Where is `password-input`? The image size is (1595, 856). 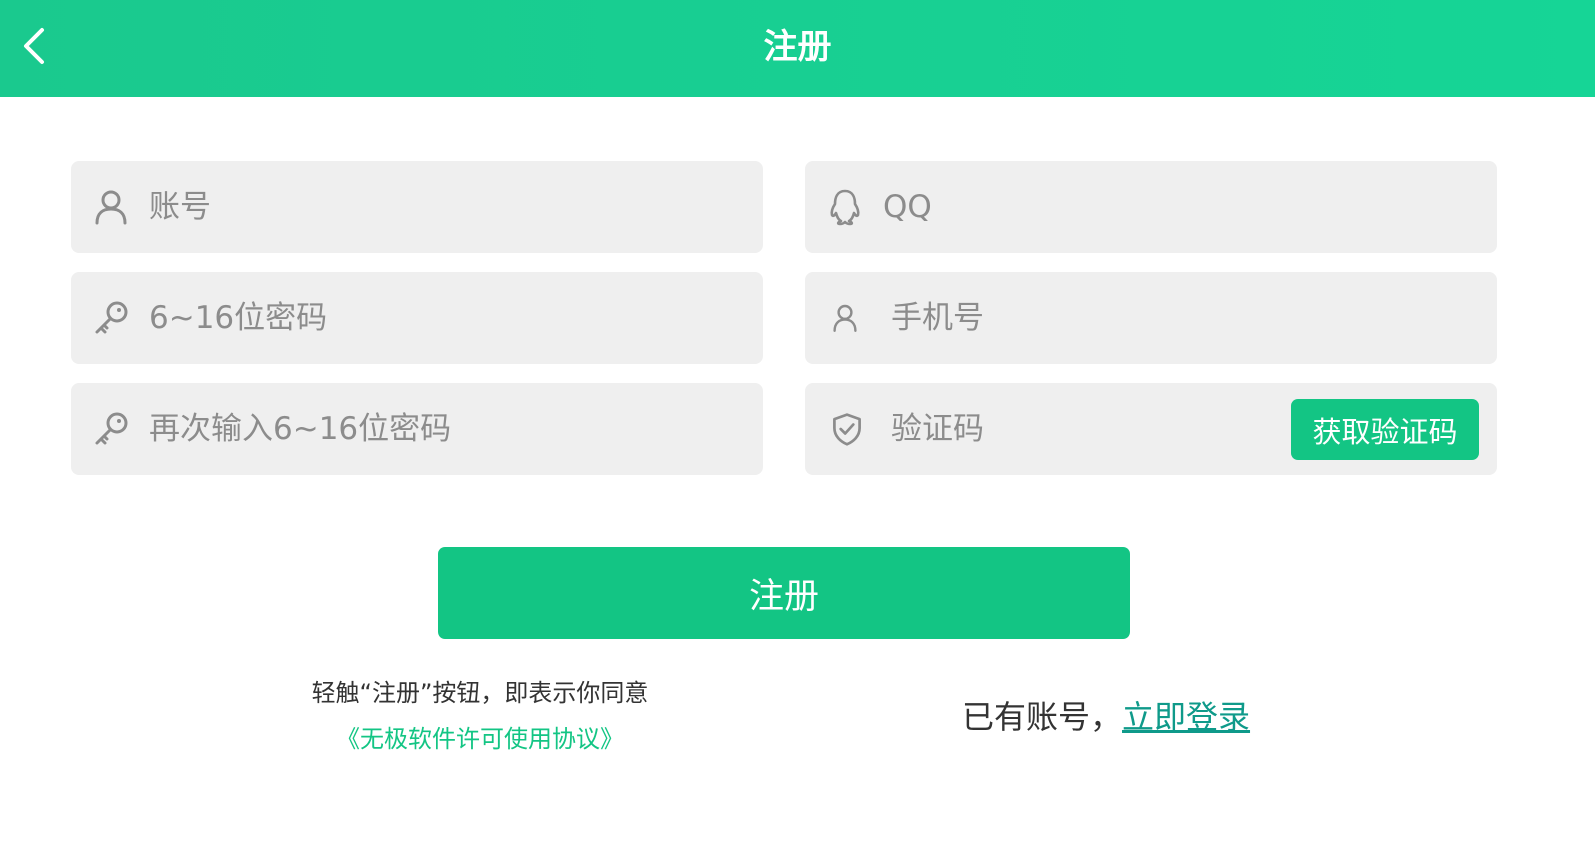
password-input is located at coordinates (444, 318).